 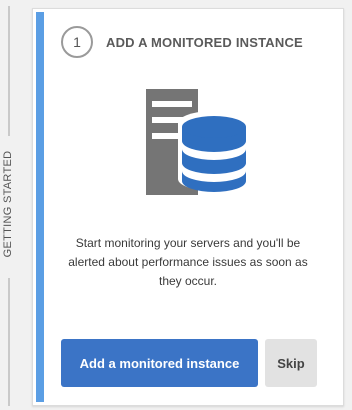 What do you see at coordinates (77, 42) in the screenshot?
I see `step-number-badge: 1` at bounding box center [77, 42].